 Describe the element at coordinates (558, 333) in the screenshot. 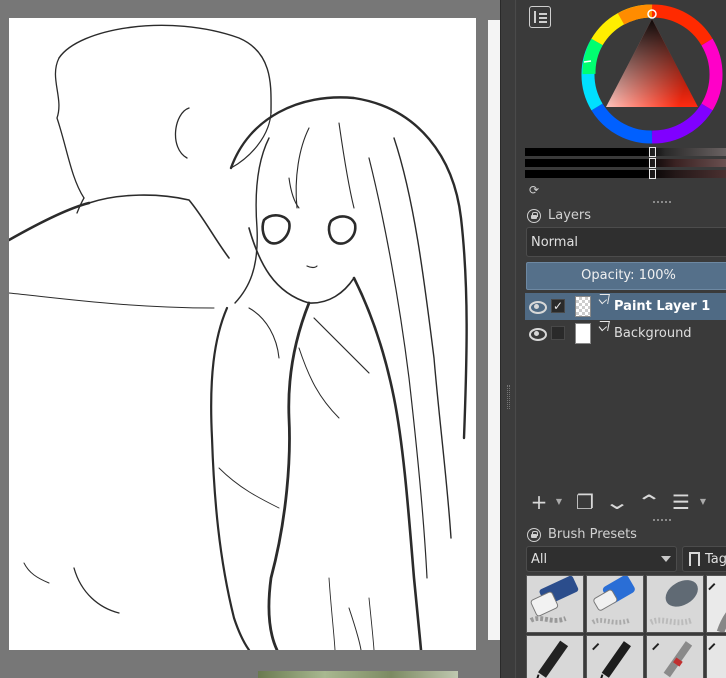

I see `layer-checkbox` at that location.